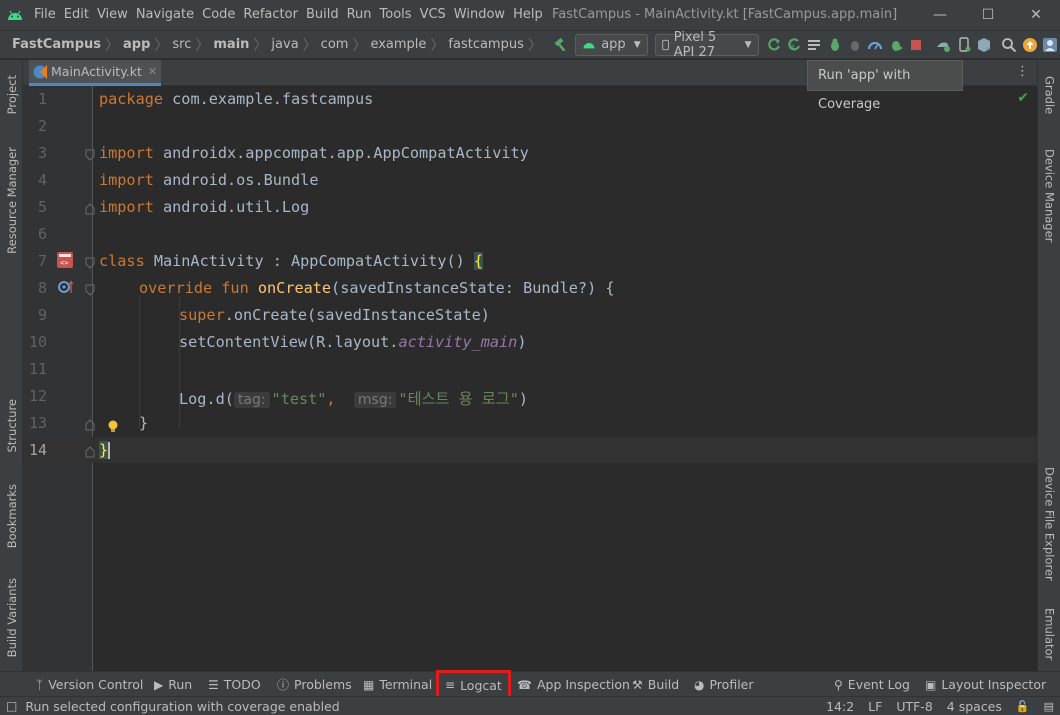 The width and height of the screenshot is (1060, 715). I want to click on search-icon, so click(1009, 45).